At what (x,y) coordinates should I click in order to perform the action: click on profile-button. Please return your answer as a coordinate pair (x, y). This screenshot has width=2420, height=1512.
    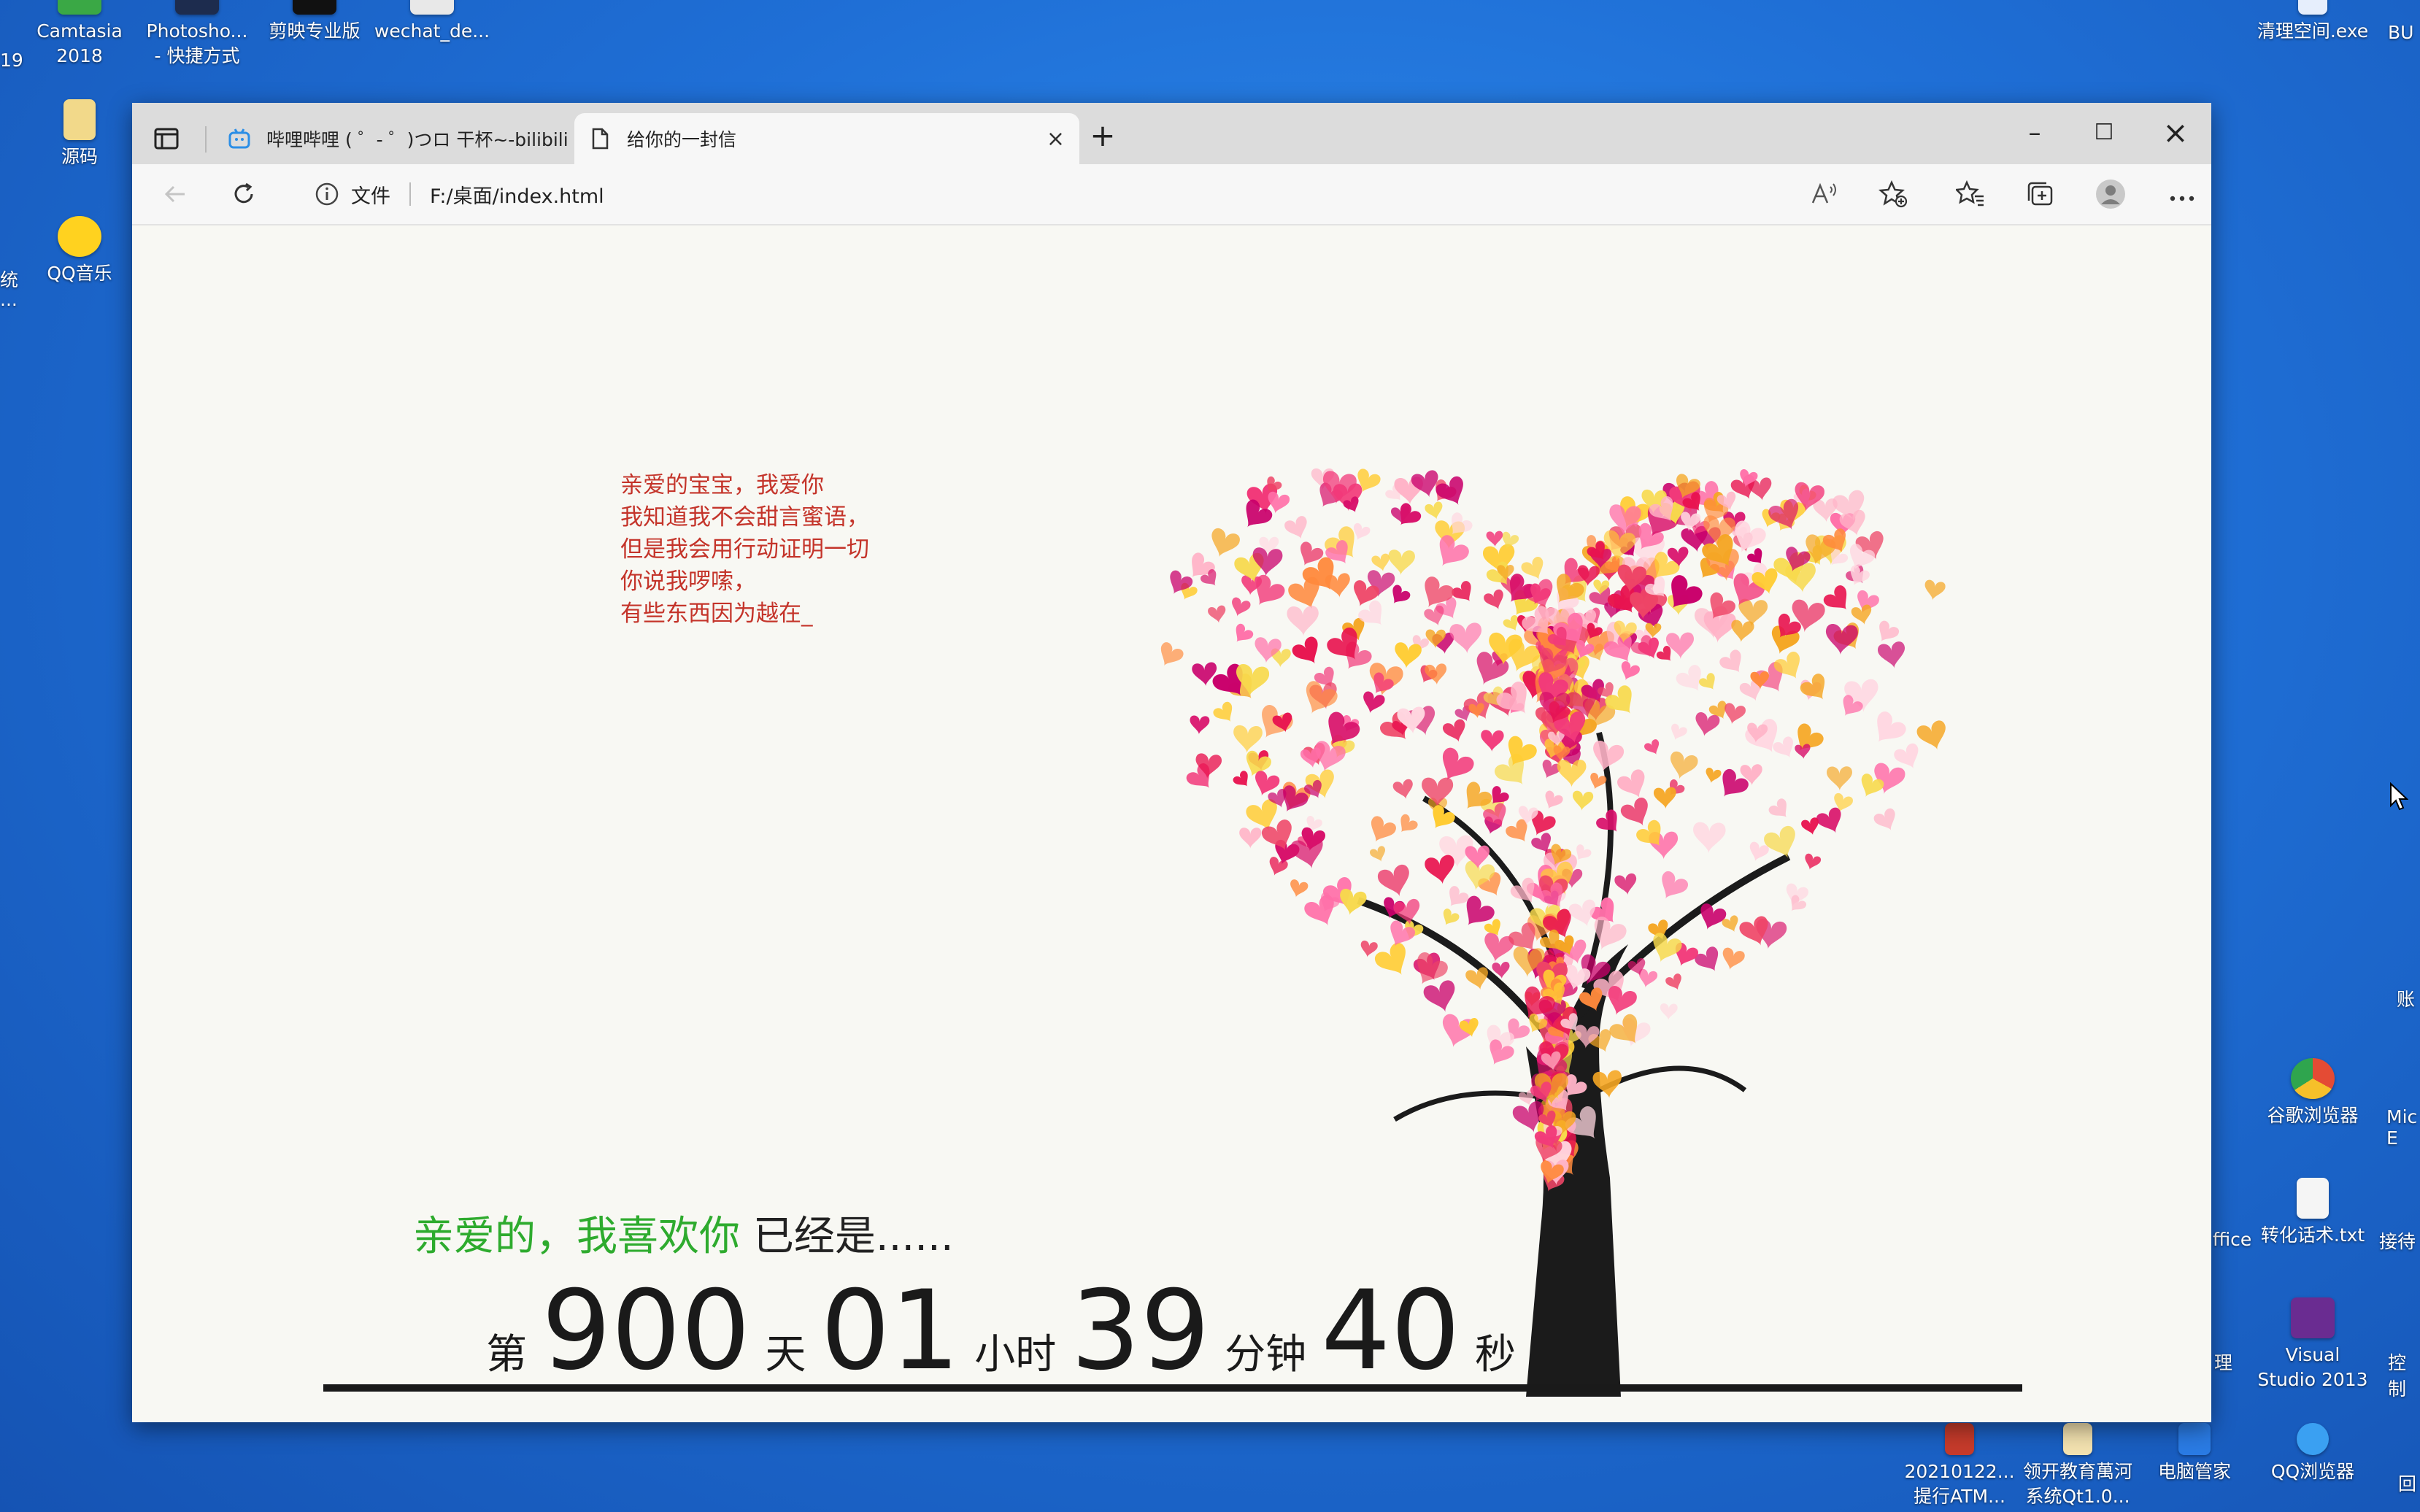
    Looking at the image, I should click on (2110, 194).